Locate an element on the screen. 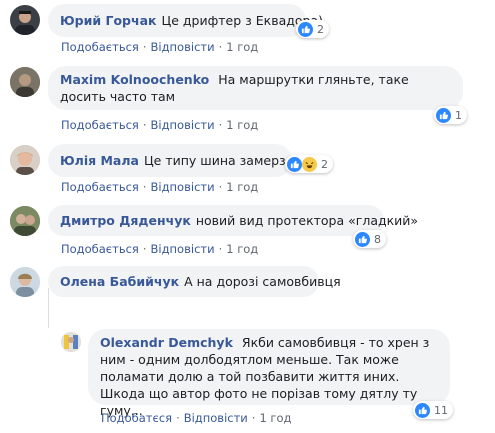 Image resolution: width=495 pixels, height=433 pixels. reaction-count: 8 is located at coordinates (369, 239).